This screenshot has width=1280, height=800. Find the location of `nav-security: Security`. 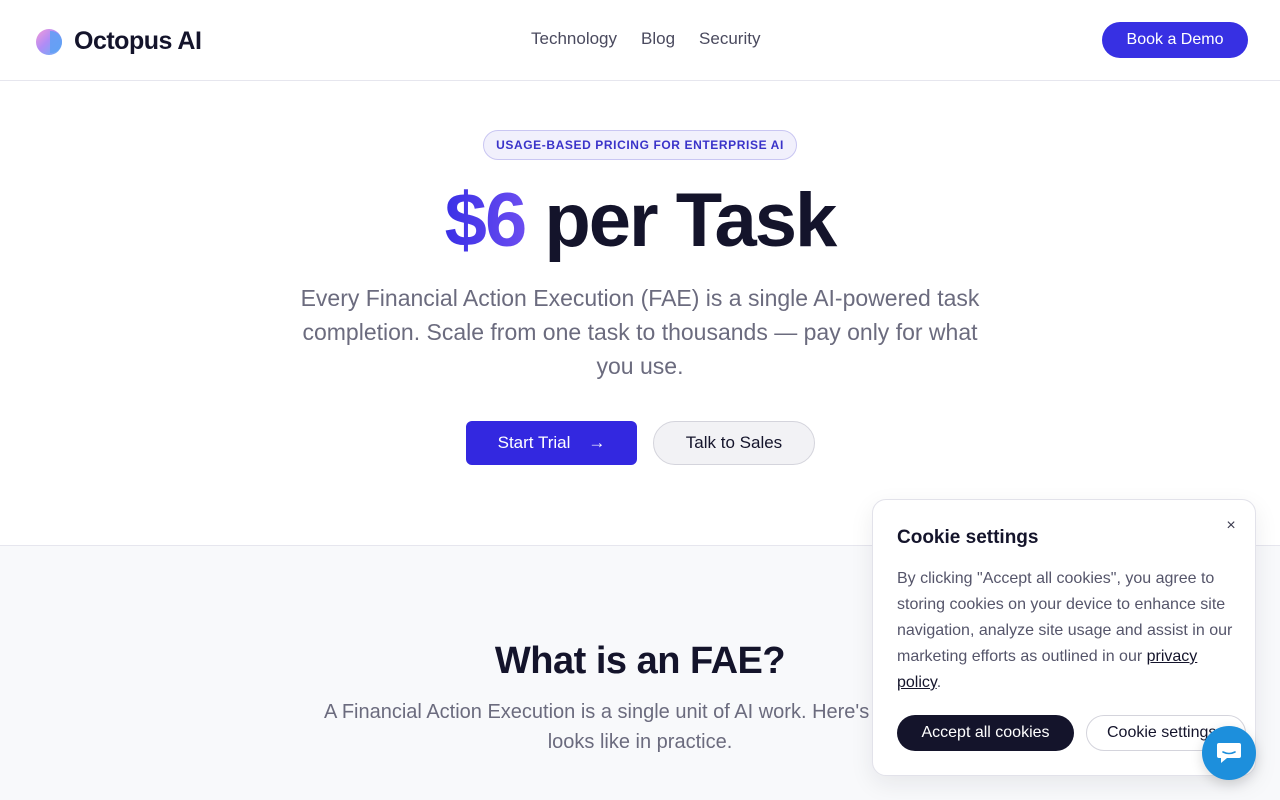

nav-security: Security is located at coordinates (729, 39).